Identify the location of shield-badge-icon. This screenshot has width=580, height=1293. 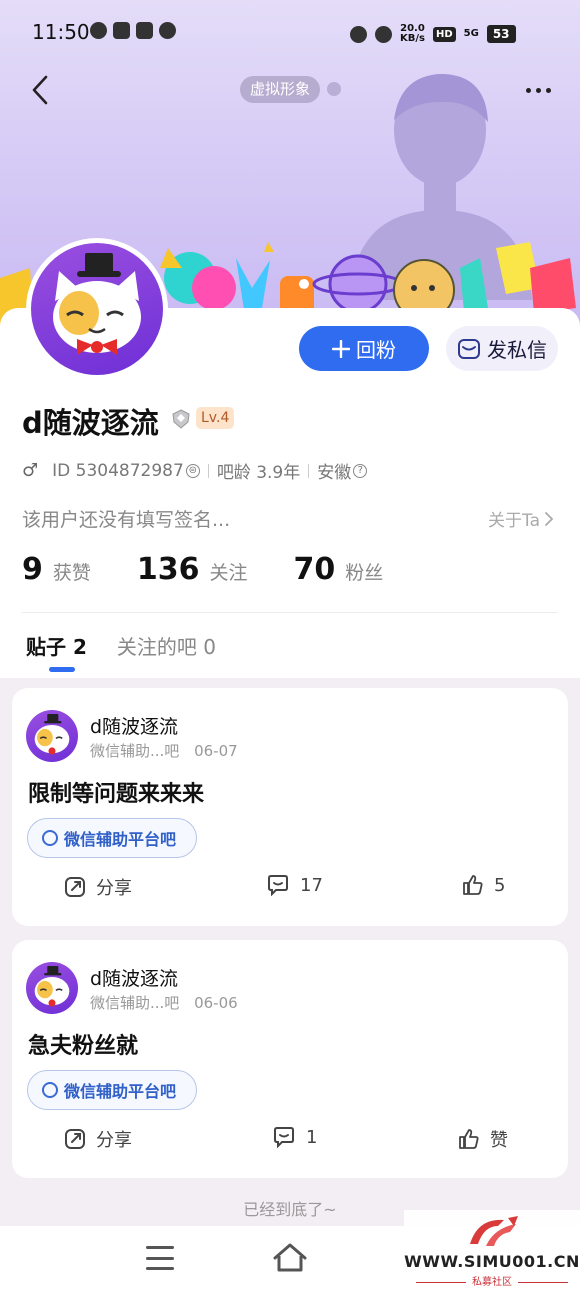
(181, 419).